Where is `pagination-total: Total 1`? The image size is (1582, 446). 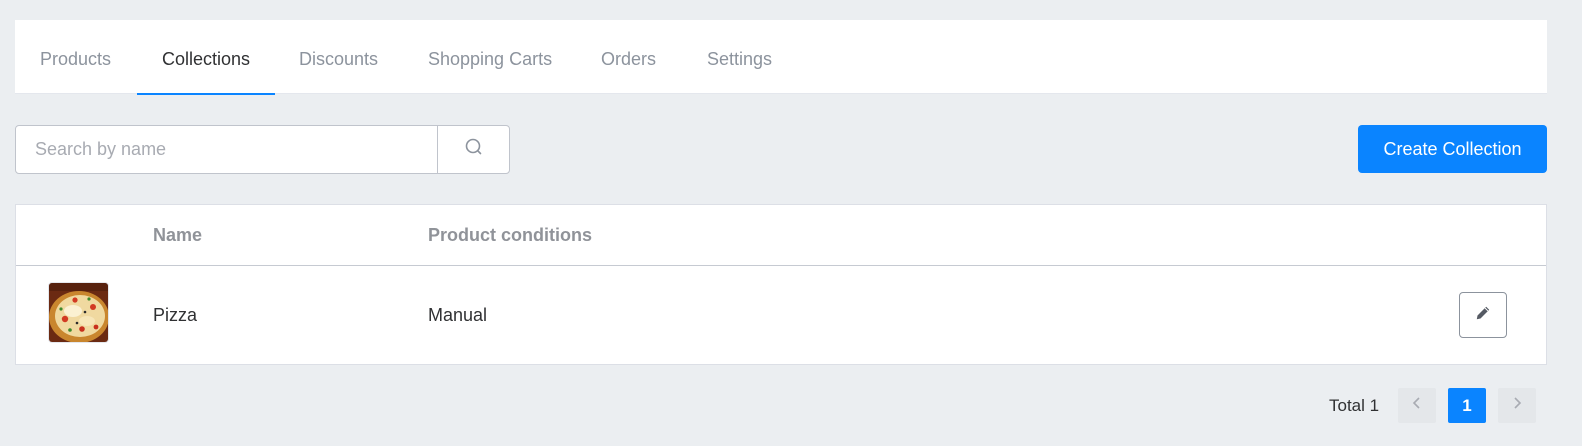
pagination-total: Total 1 is located at coordinates (1354, 405).